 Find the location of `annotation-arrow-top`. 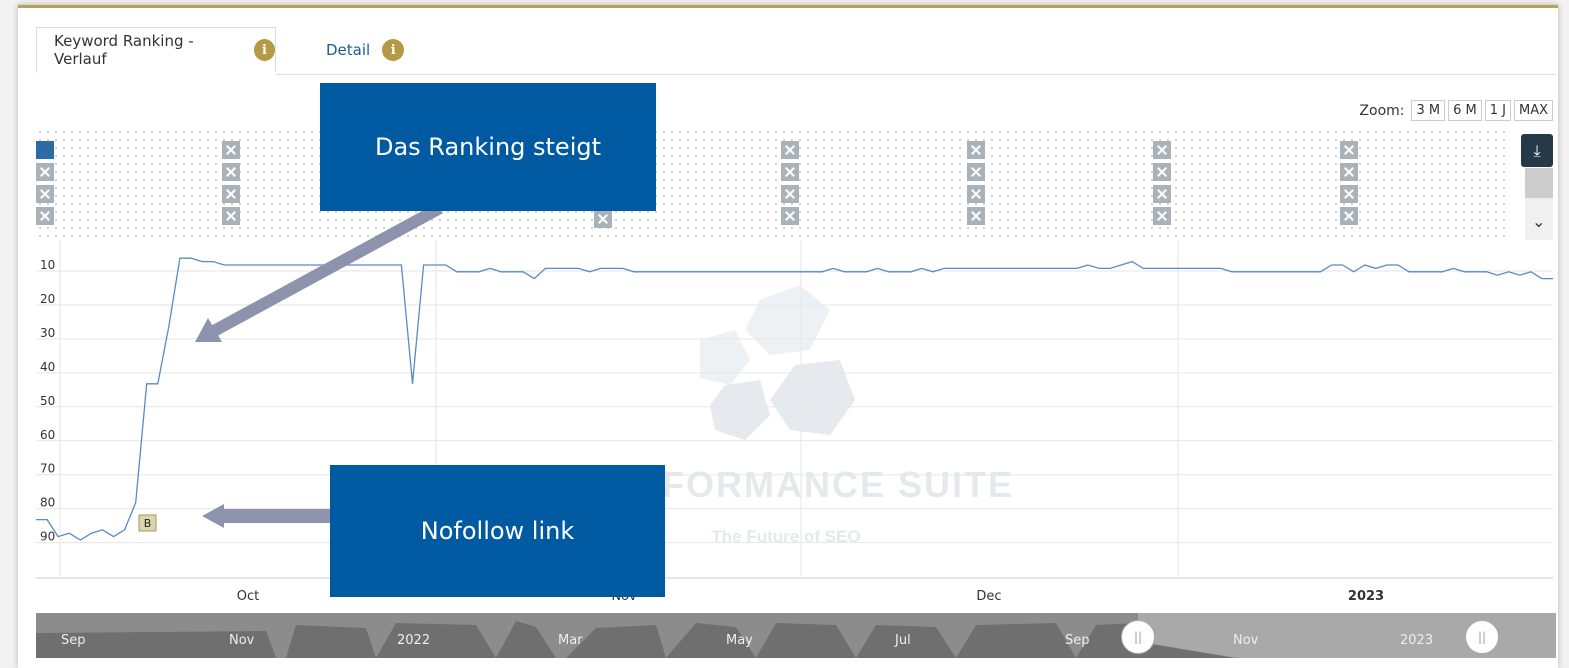

annotation-arrow-top is located at coordinates (319, 272).